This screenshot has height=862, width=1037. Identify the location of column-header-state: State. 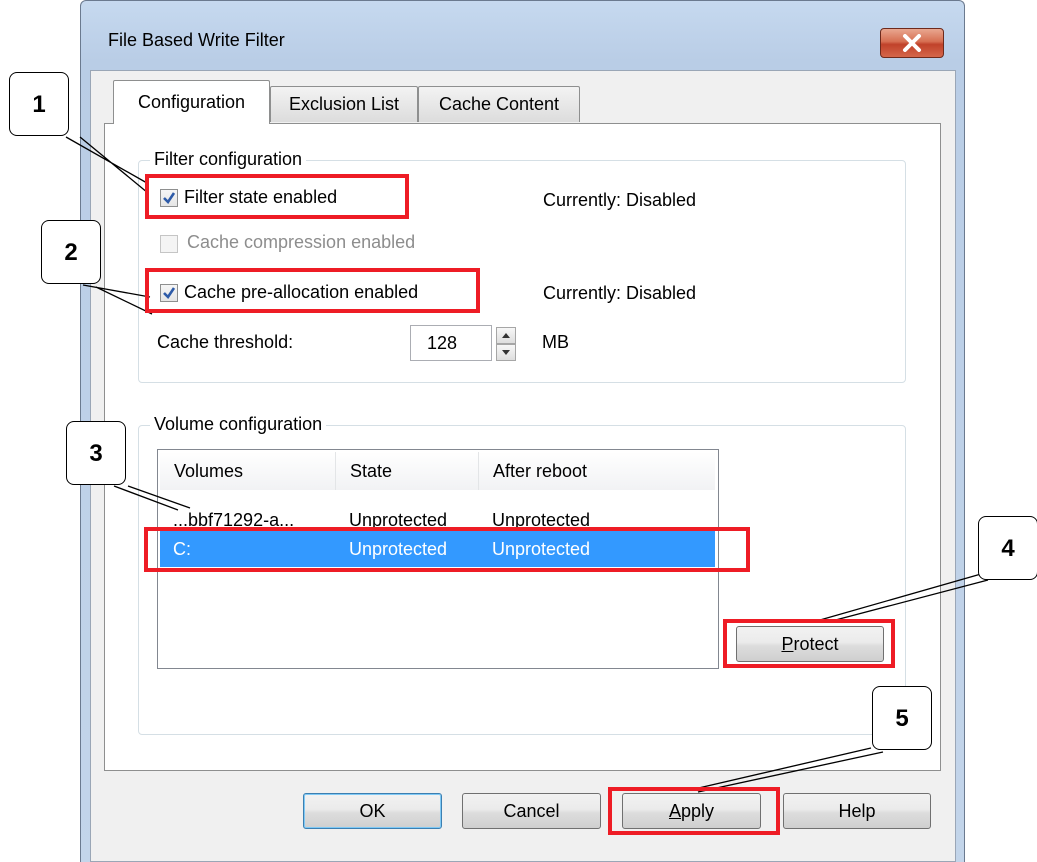
(407, 471).